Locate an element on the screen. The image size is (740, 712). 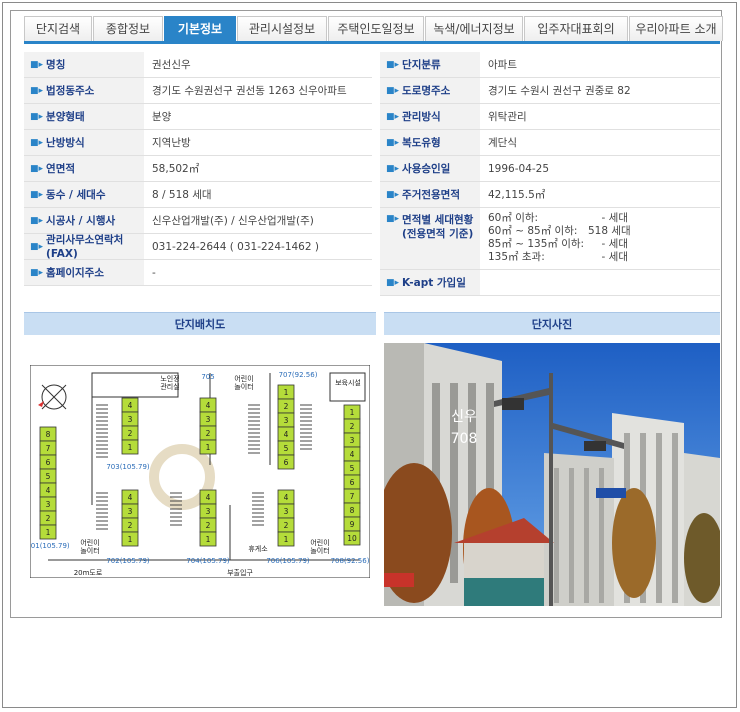
tab-overview: 종합정보 is located at coordinates (128, 28).